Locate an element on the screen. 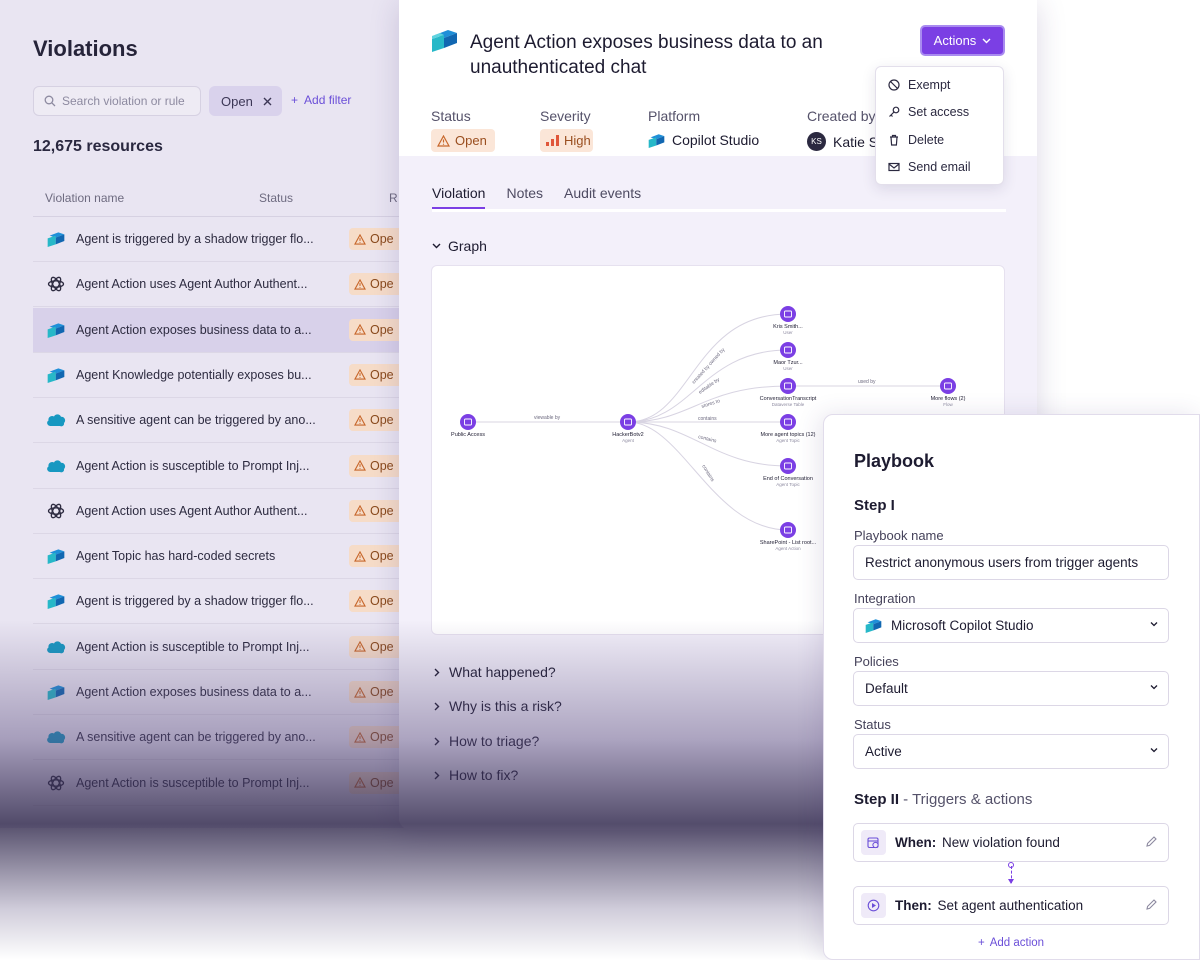 The image size is (1200, 960). menu-item-set-access: Set access is located at coordinates (928, 112).